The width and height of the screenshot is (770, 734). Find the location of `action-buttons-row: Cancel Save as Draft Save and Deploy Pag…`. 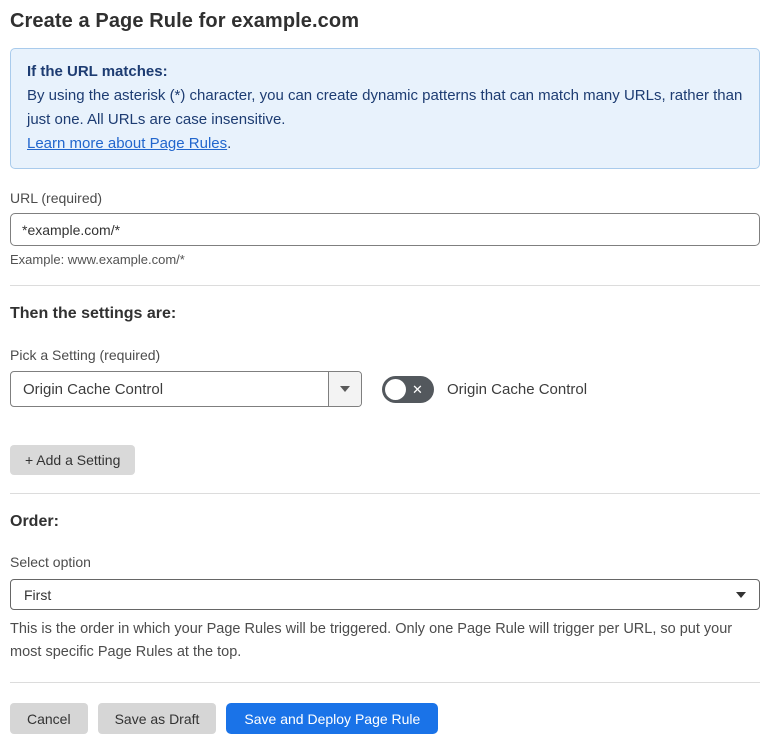

action-buttons-row: Cancel Save as Draft Save and Deploy Pag… is located at coordinates (385, 718).